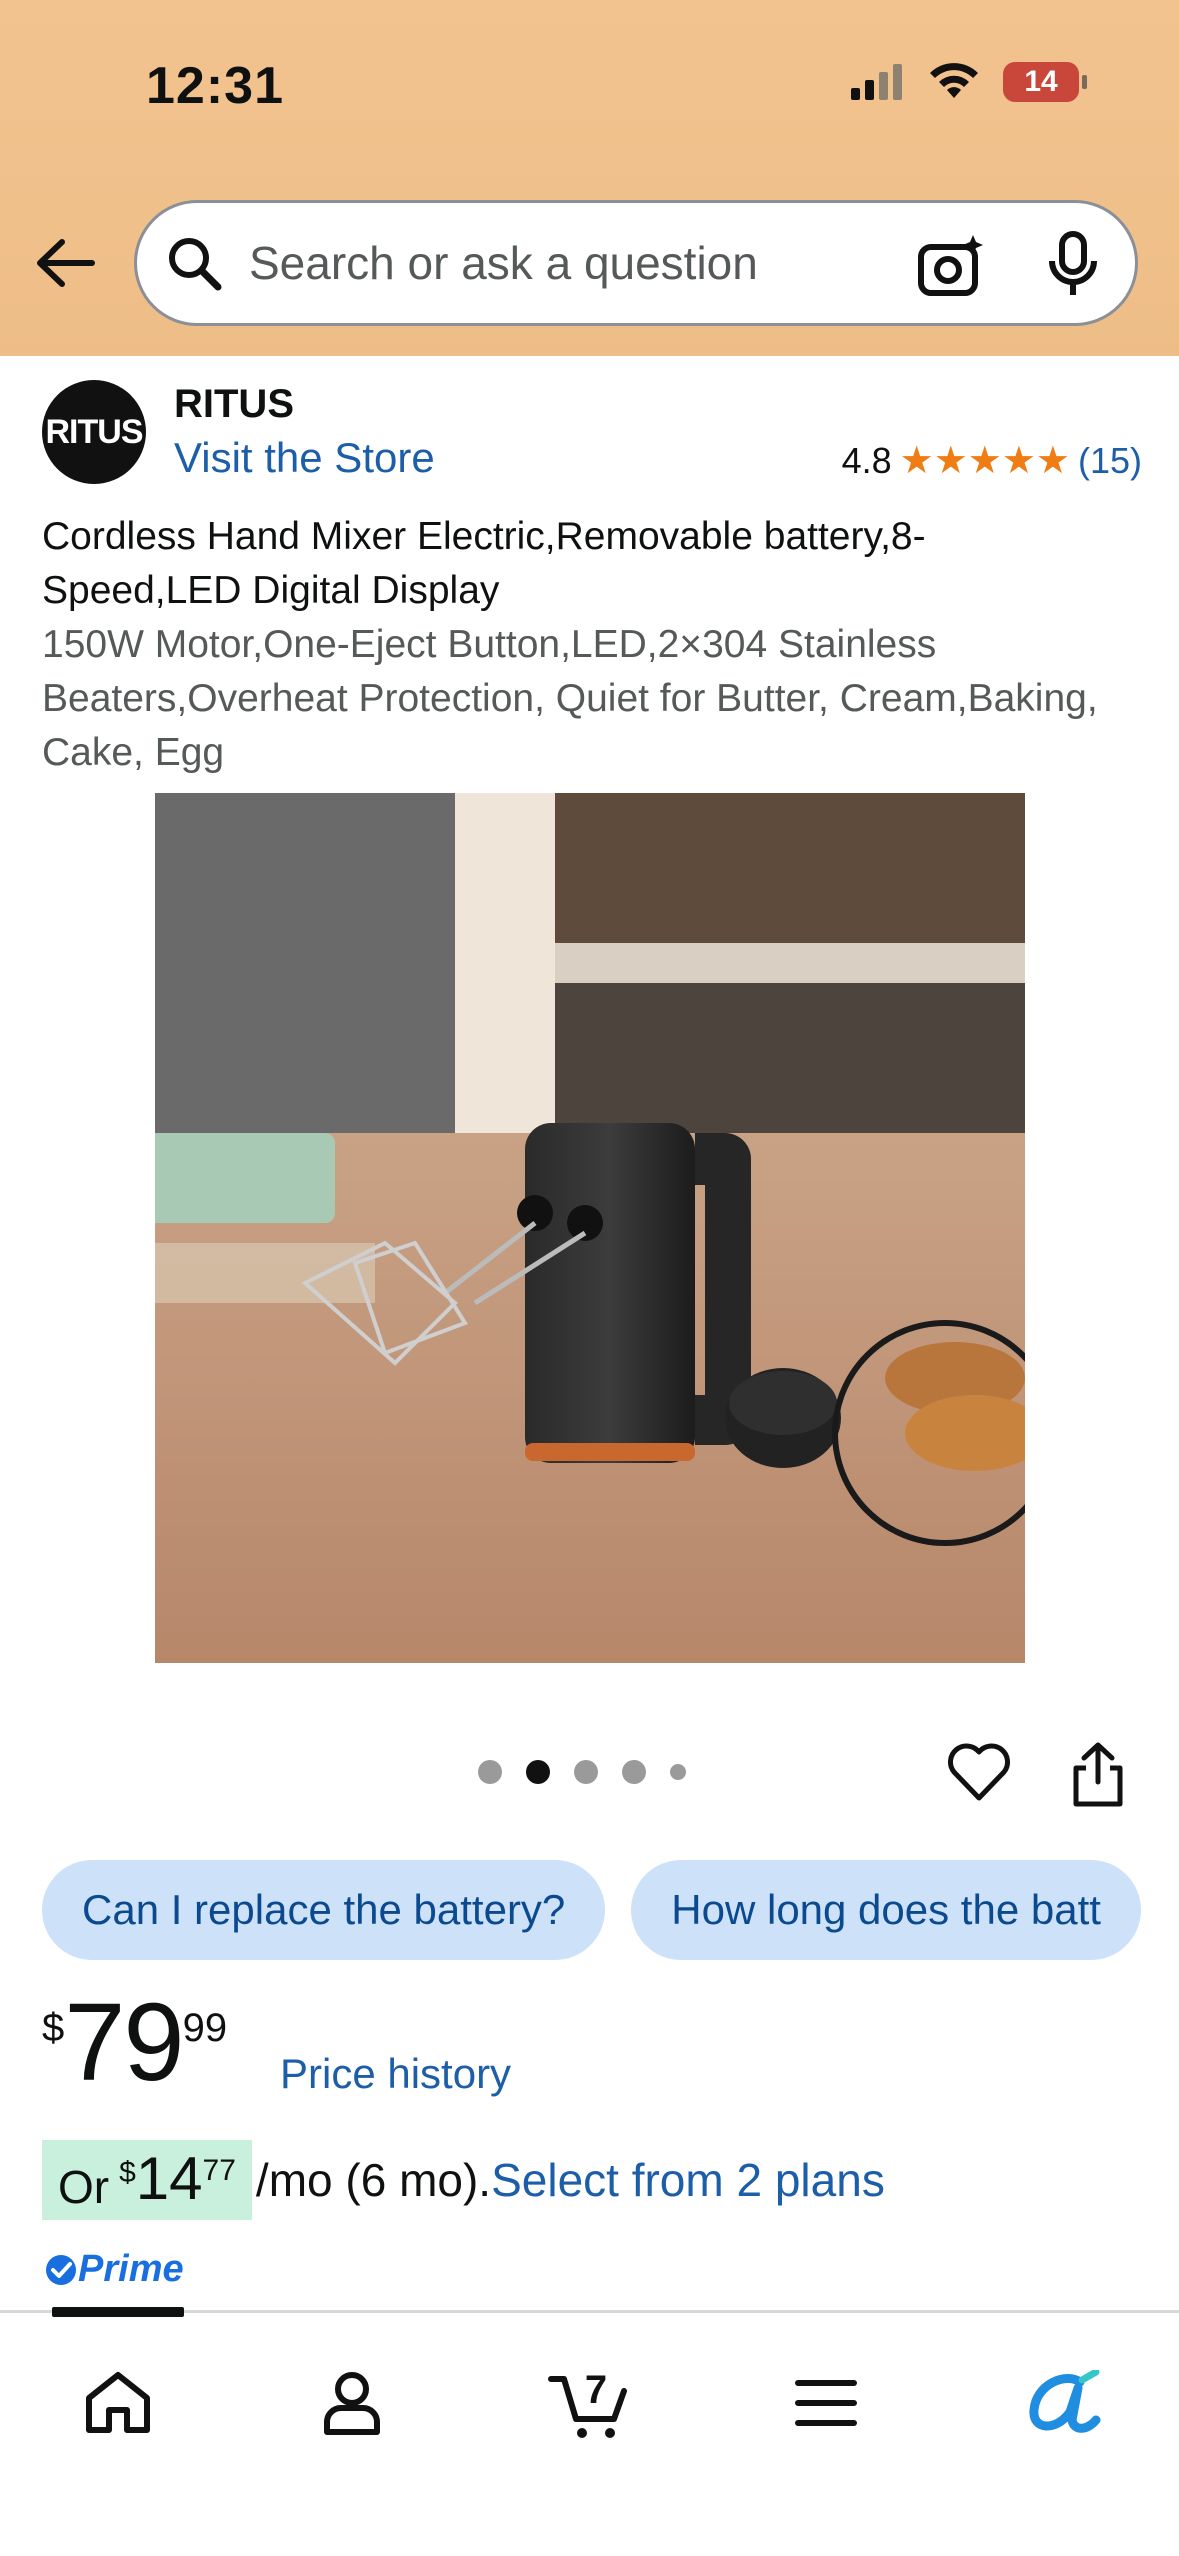 The width and height of the screenshot is (1179, 2556). I want to click on carousel-dot-active, so click(538, 1772).